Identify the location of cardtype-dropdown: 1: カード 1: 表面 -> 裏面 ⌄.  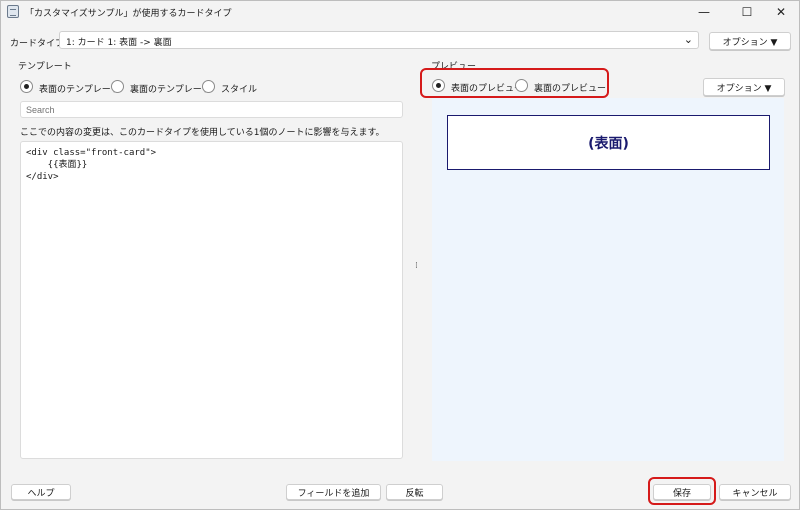
(379, 40).